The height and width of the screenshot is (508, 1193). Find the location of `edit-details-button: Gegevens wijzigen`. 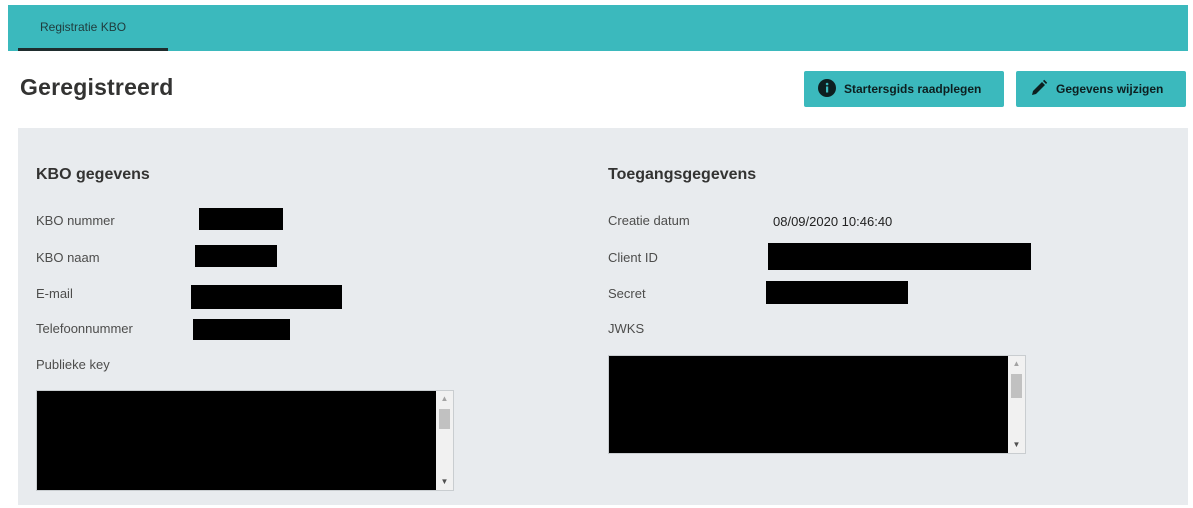

edit-details-button: Gegevens wijzigen is located at coordinates (1101, 89).